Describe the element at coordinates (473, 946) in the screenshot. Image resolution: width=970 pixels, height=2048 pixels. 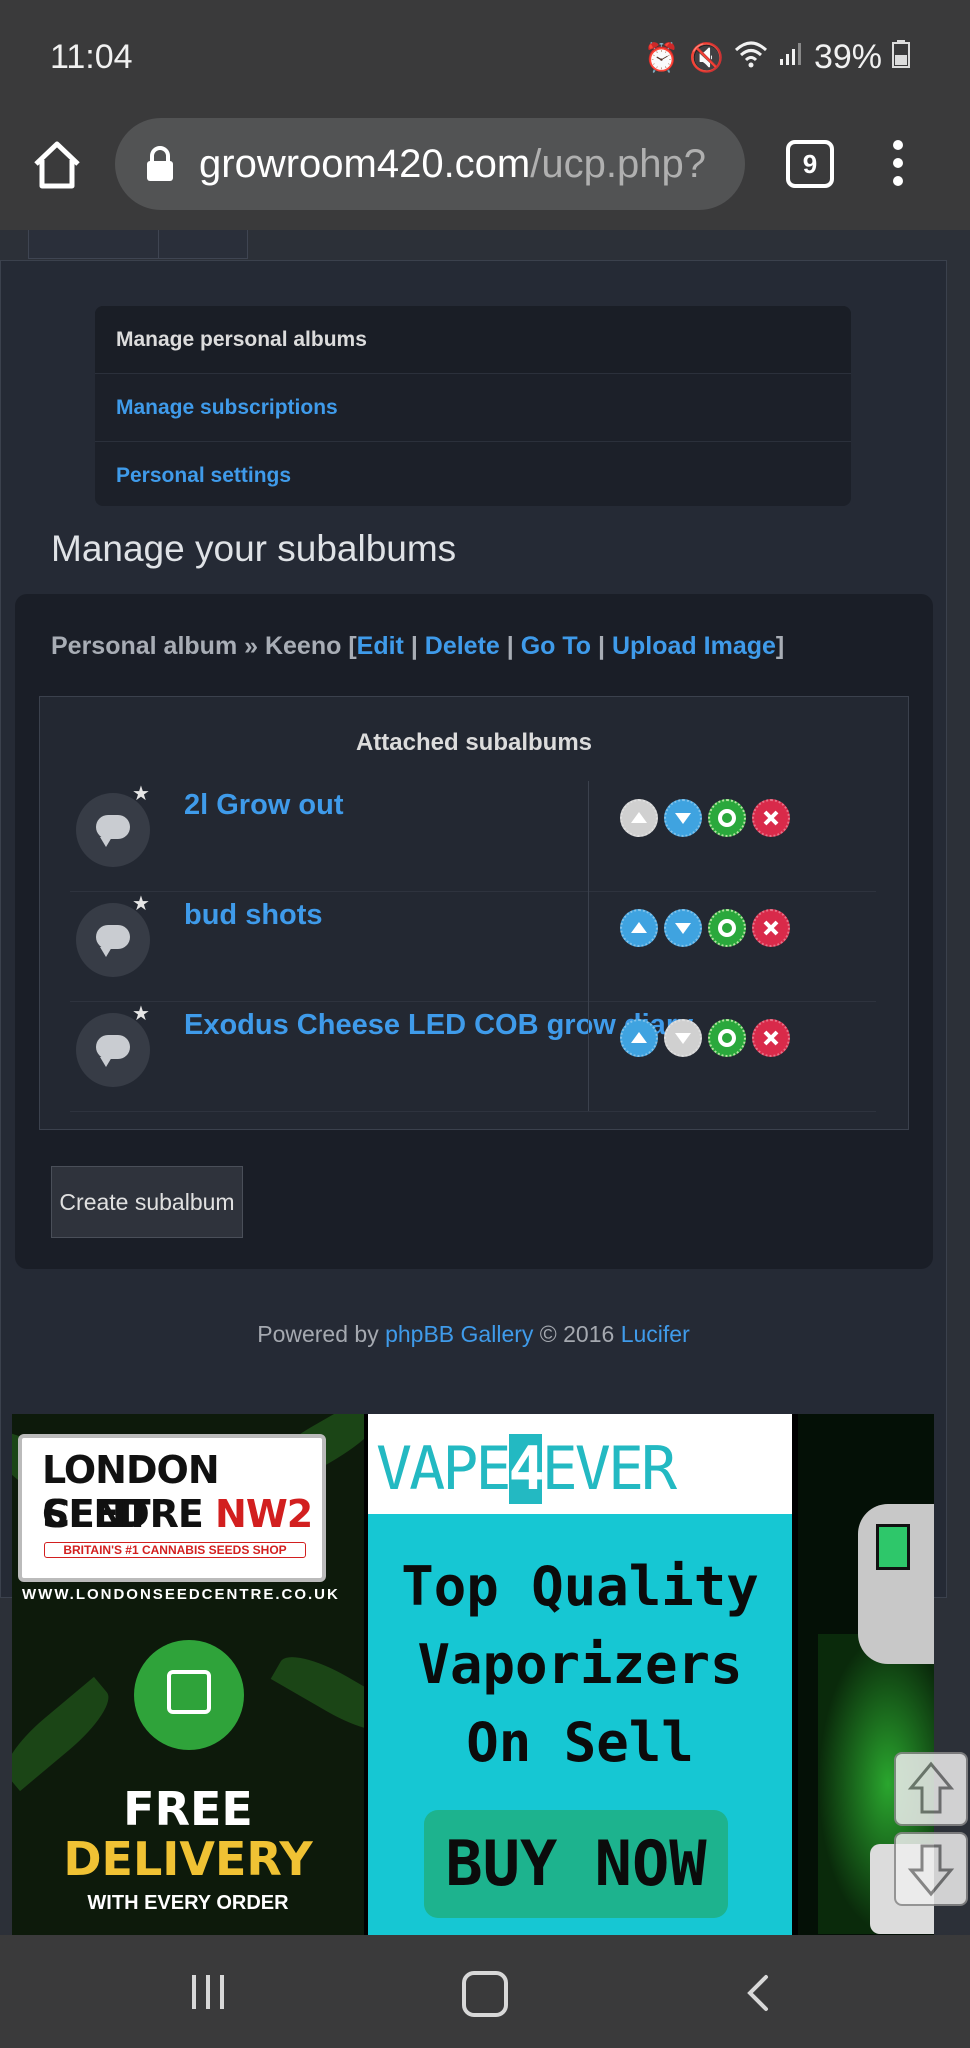
I see `list-item: ★ bud shots` at that location.